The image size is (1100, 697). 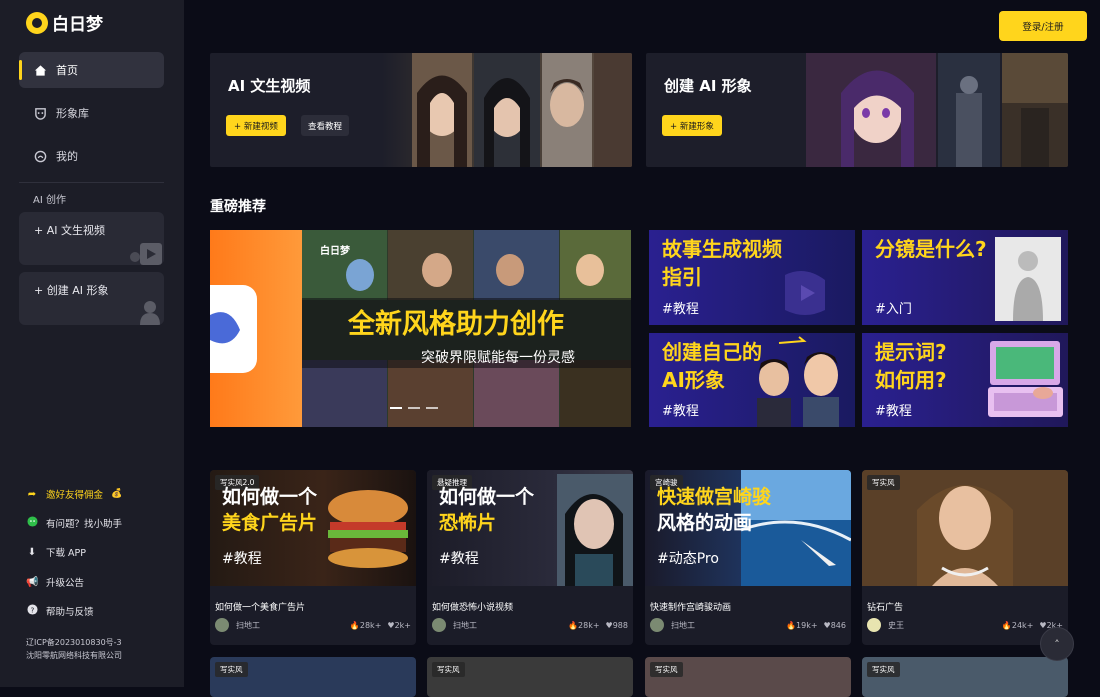 I want to click on card-title: 快速制作宫崎骏动画, so click(x=691, y=608).